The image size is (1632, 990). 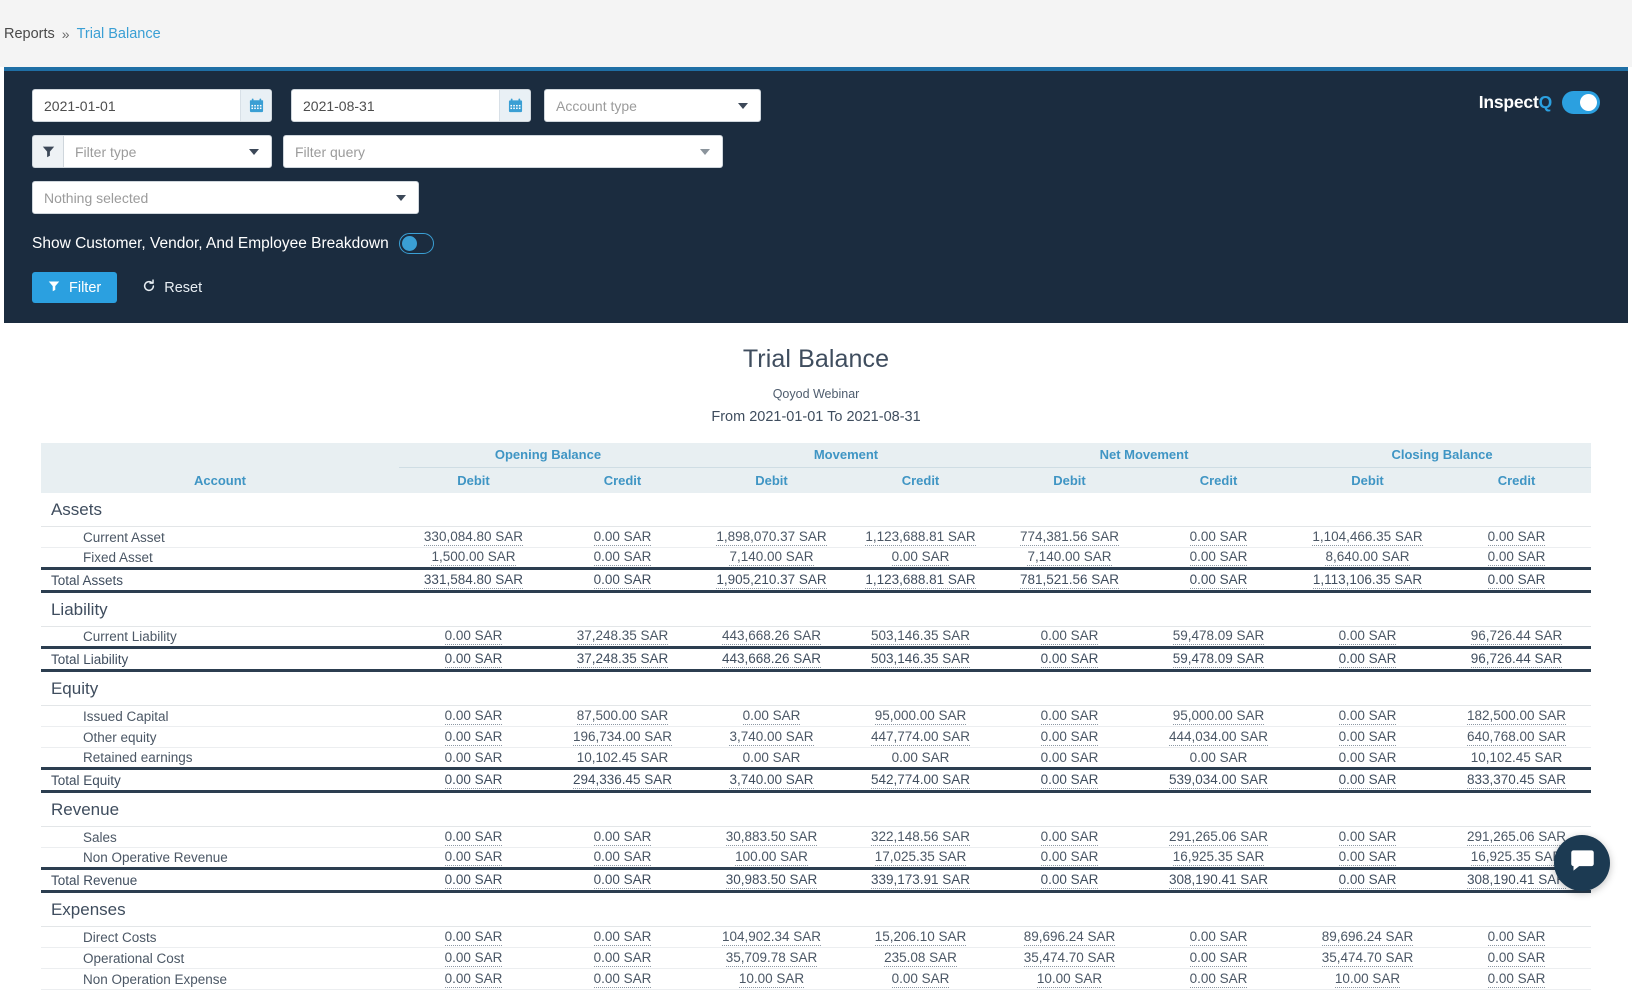 I want to click on breadcrumb-current: Trial Balance, so click(x=119, y=34).